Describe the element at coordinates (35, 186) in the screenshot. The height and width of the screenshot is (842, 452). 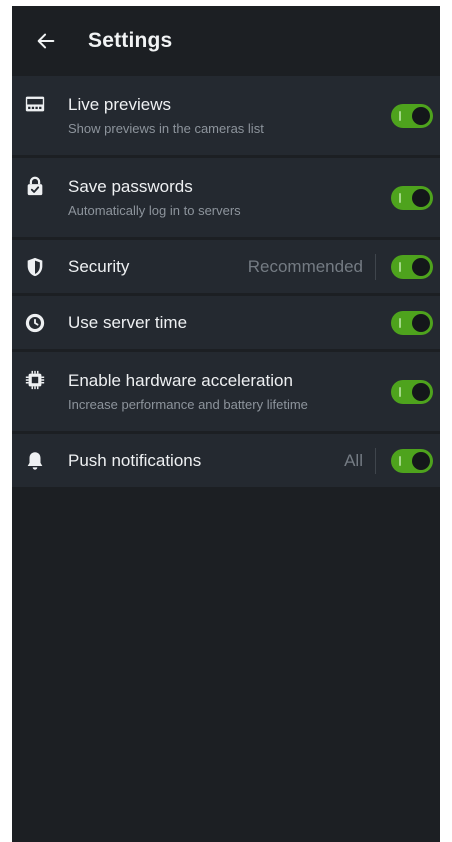
I see `lock-check-icon` at that location.